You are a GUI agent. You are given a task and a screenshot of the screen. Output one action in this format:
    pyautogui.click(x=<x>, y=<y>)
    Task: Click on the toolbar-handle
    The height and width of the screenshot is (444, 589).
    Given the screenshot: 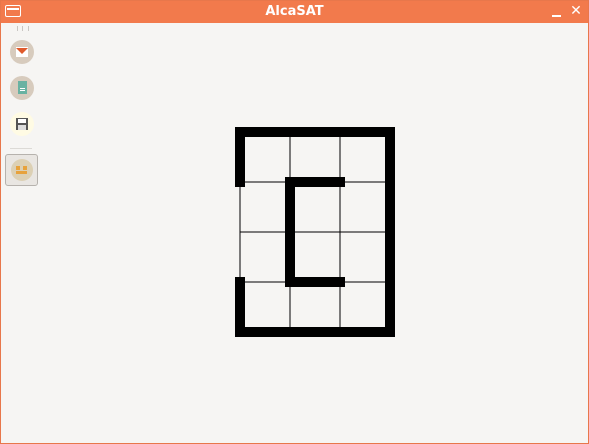 What is the action you would take?
    pyautogui.click(x=23, y=28)
    